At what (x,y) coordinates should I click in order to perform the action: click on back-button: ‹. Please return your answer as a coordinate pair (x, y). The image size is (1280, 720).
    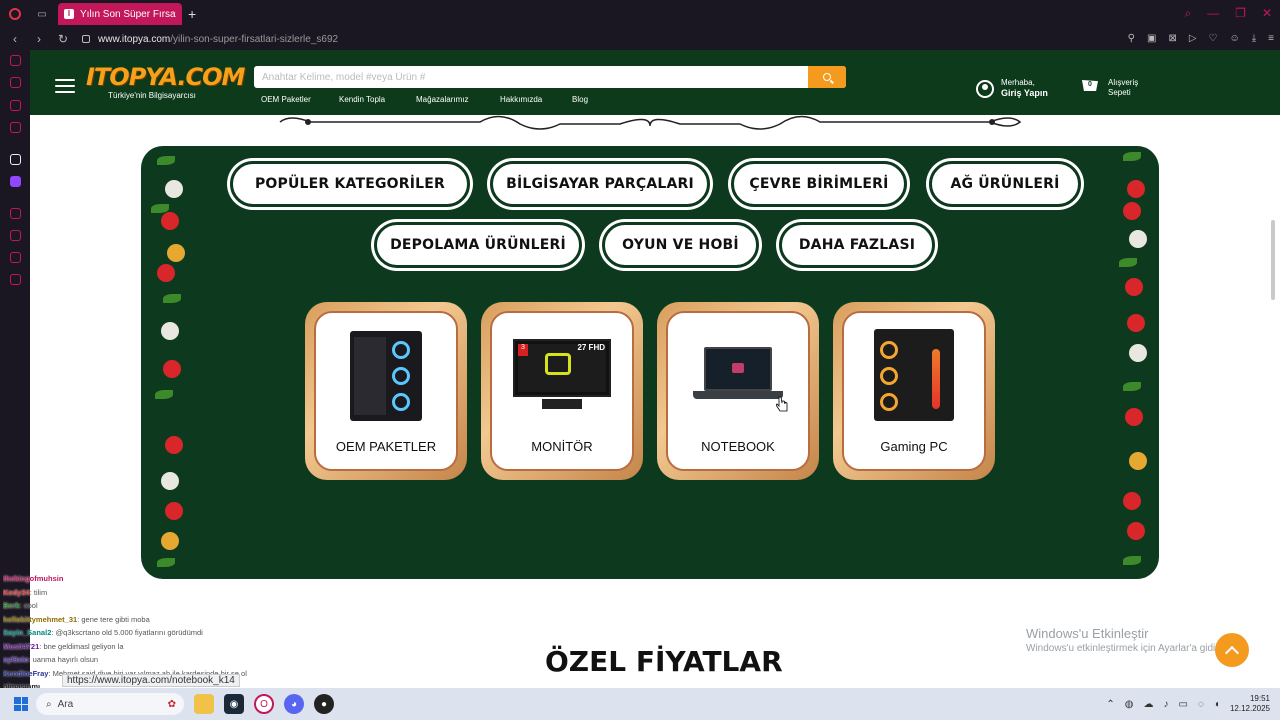
    Looking at the image, I should click on (15, 39).